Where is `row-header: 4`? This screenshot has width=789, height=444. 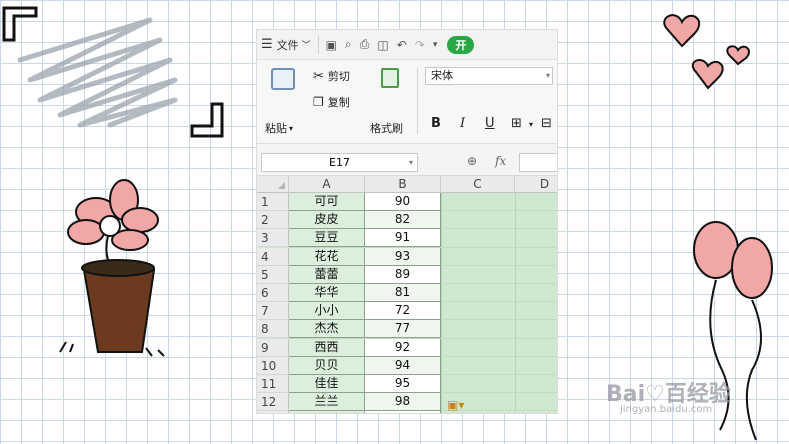 row-header: 4 is located at coordinates (273, 256).